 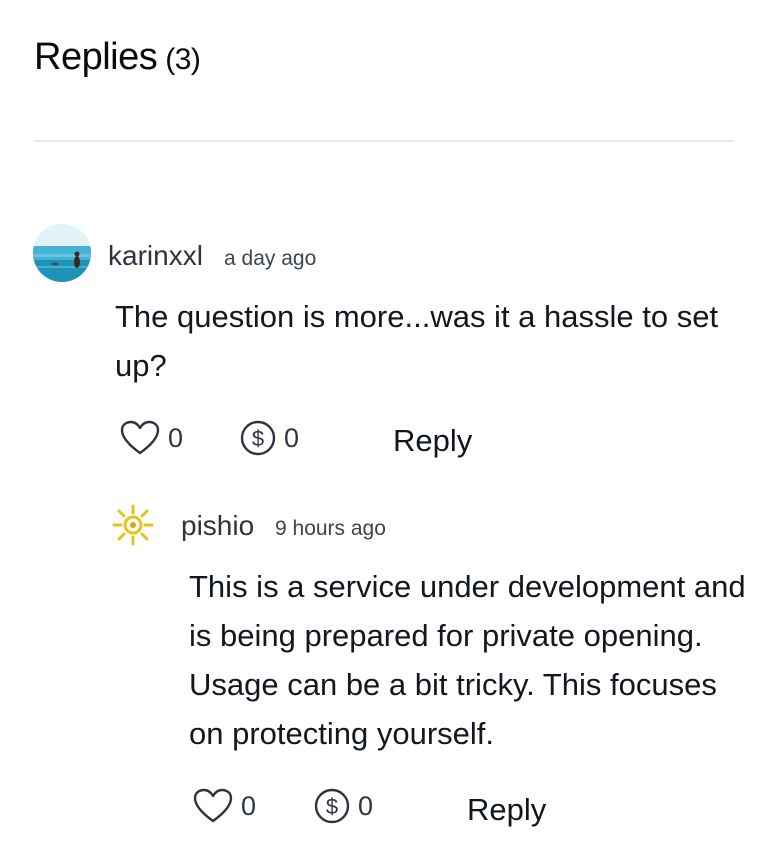 What do you see at coordinates (155, 256) in the screenshot?
I see `comment-username: karinxxl` at bounding box center [155, 256].